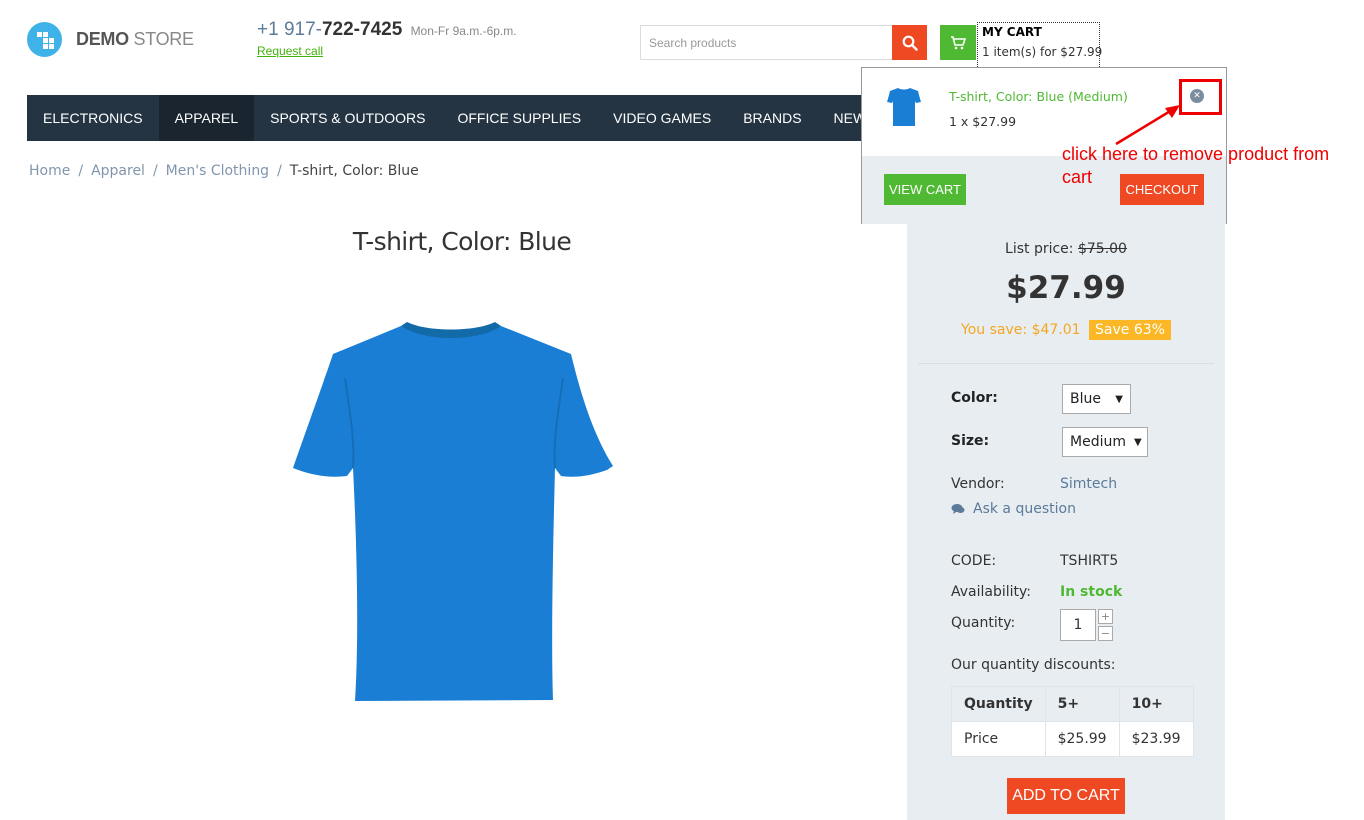 Image resolution: width=1364 pixels, height=820 pixels. What do you see at coordinates (102, 39) in the screenshot?
I see `logo-brand-bold: DEMO` at bounding box center [102, 39].